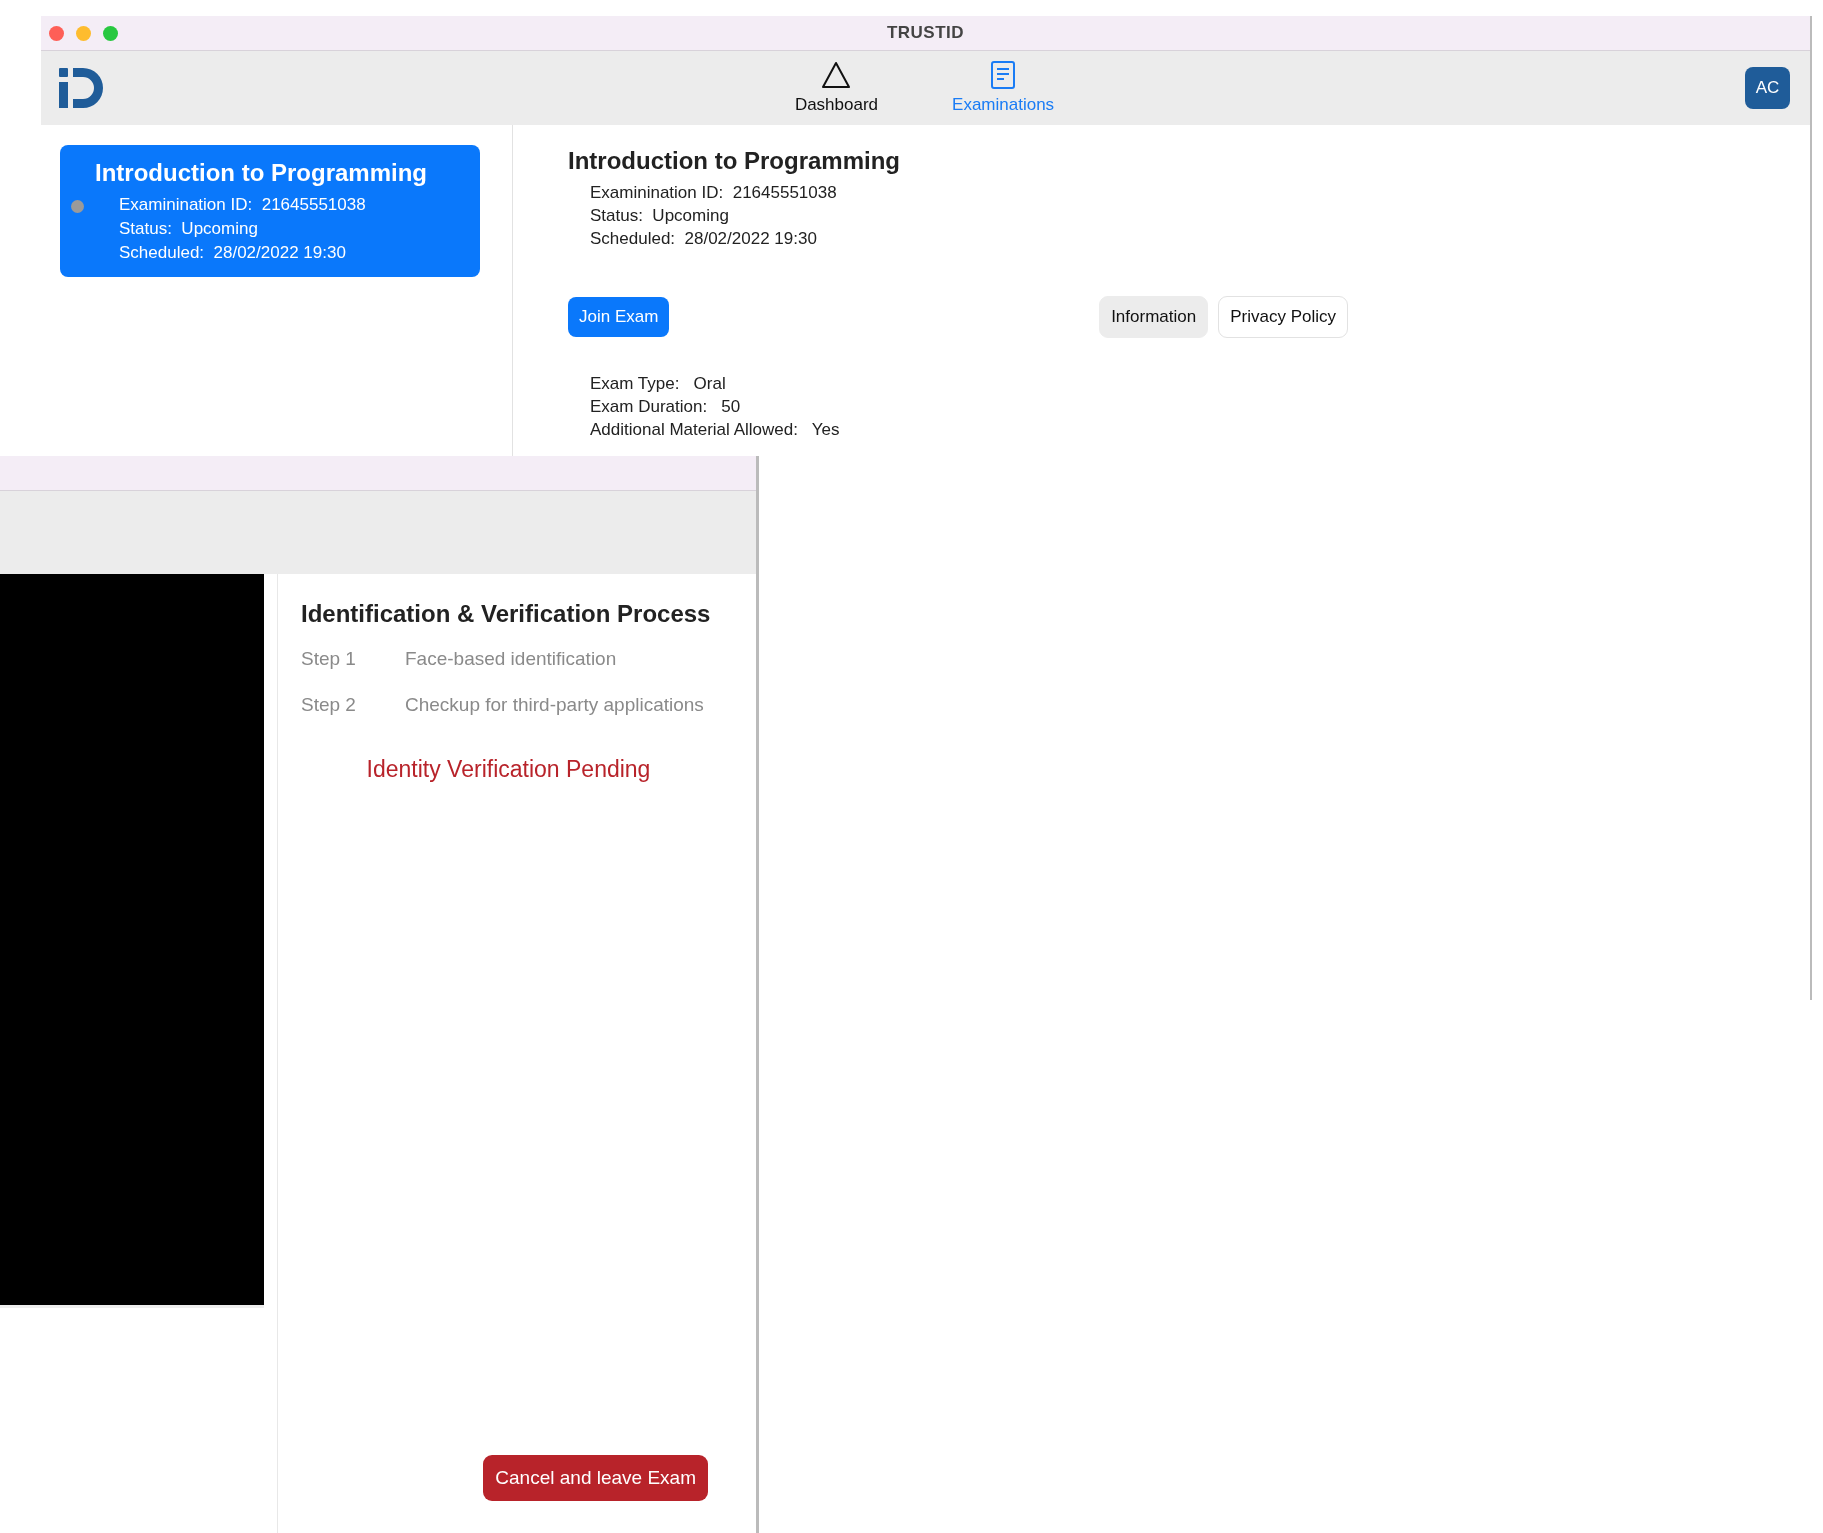 This screenshot has width=1823, height=1533. Describe the element at coordinates (1283, 317) in the screenshot. I see `info-tab: Privacy Policy` at that location.